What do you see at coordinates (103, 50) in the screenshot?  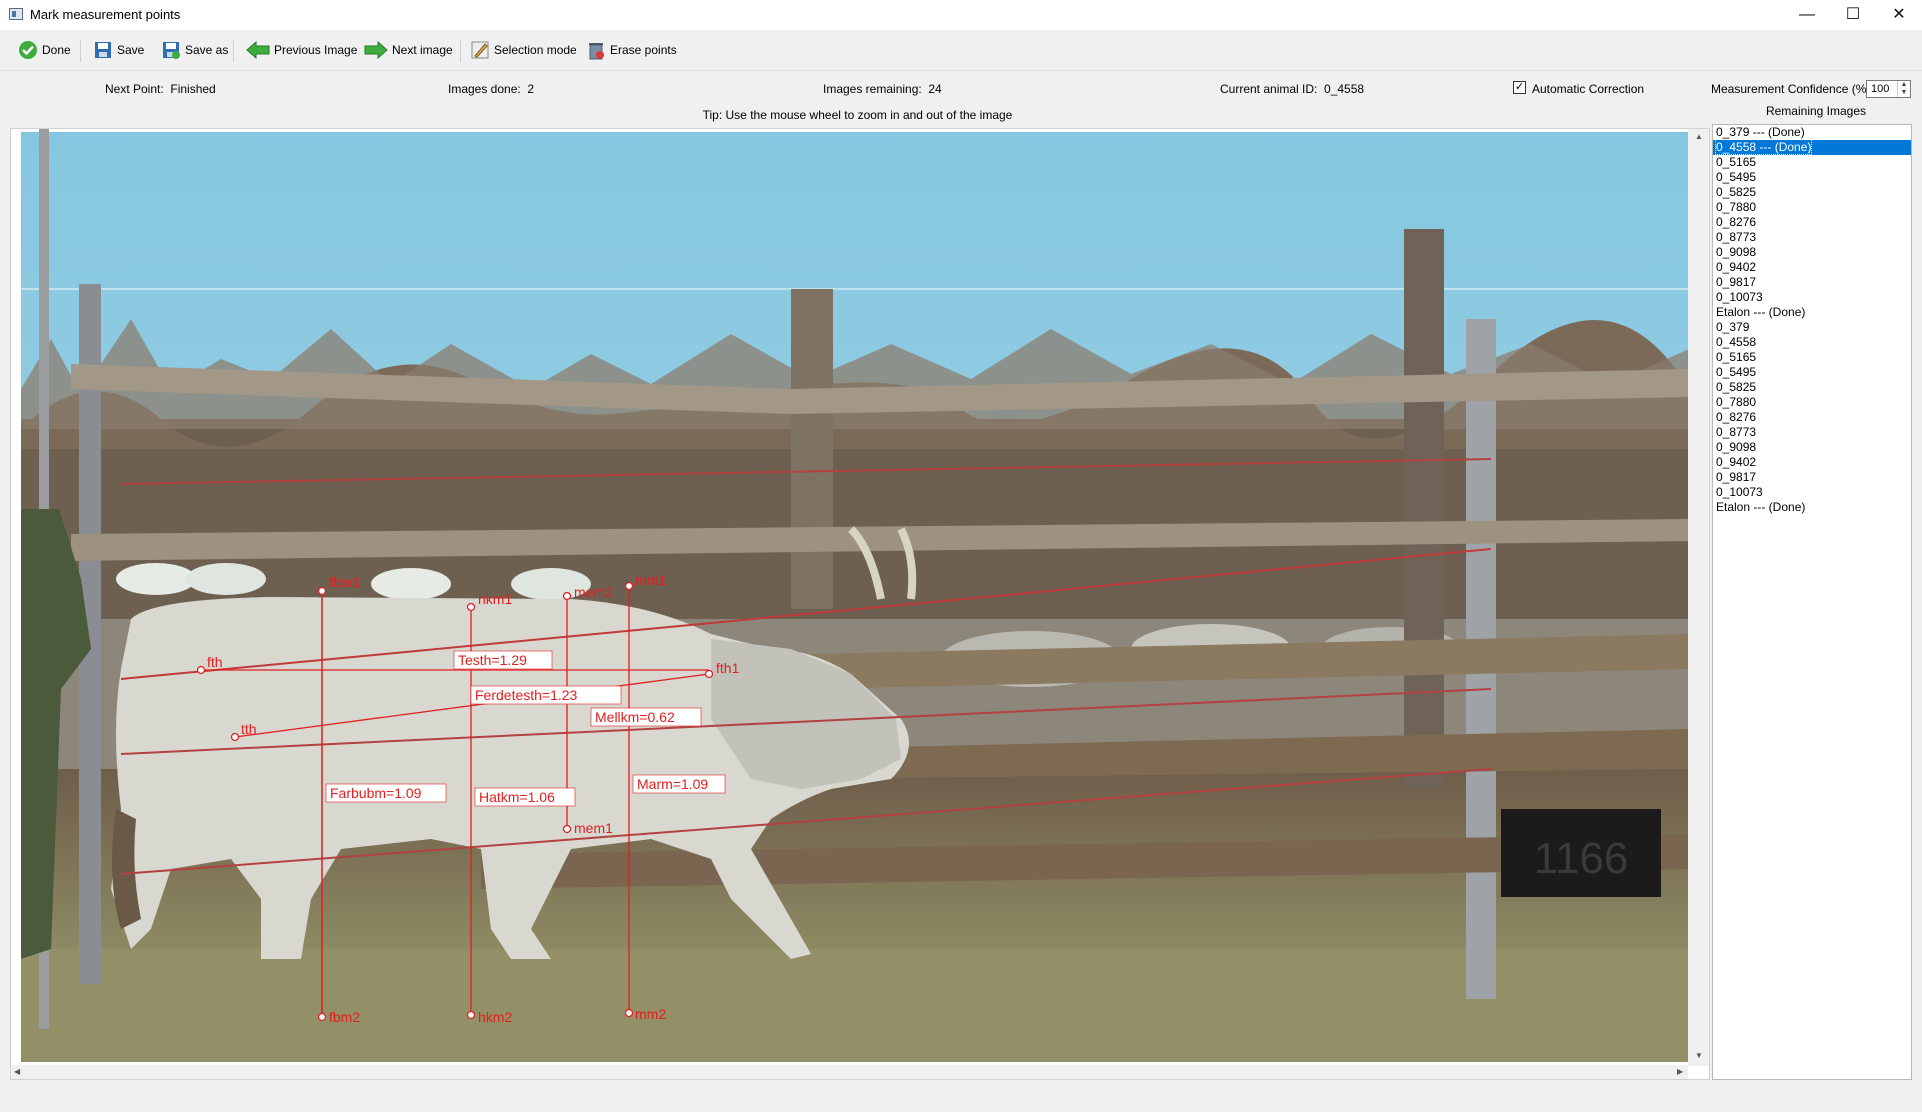 I see `floppy-icon` at bounding box center [103, 50].